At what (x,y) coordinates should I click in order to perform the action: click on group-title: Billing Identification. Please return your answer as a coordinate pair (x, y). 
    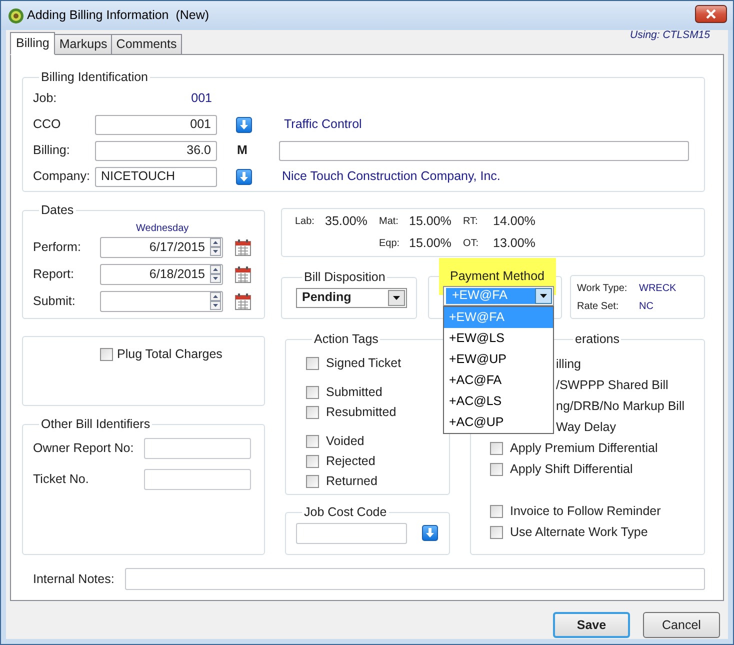
    Looking at the image, I should click on (95, 77).